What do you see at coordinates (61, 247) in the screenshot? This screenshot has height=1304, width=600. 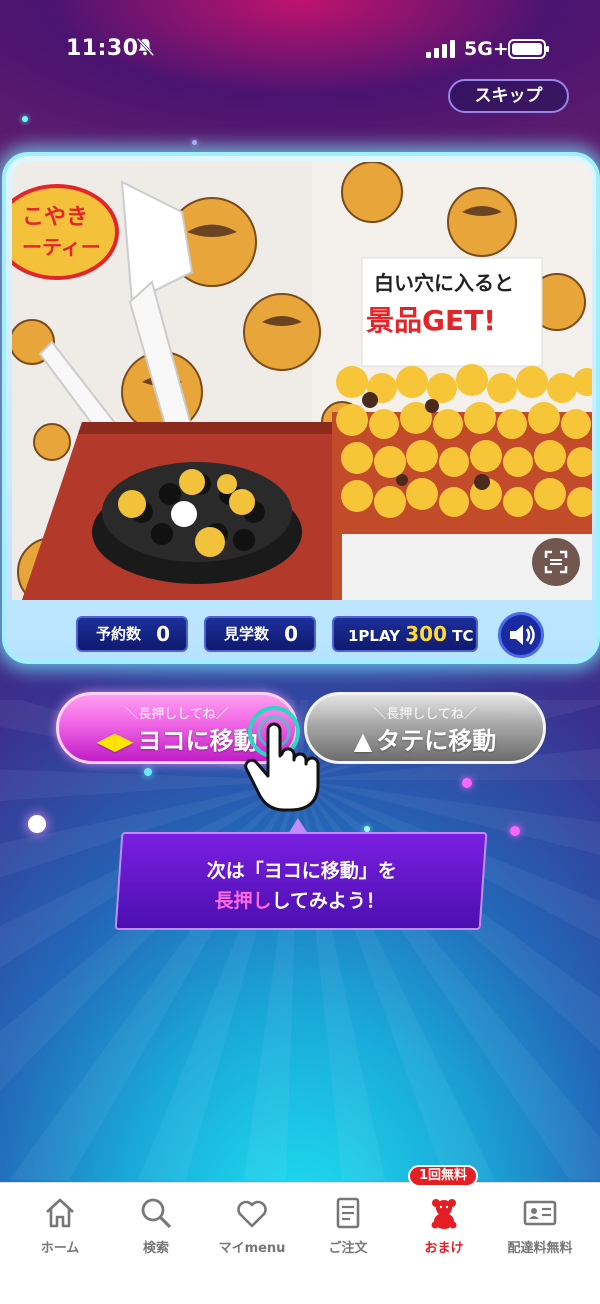 I see `banner-text-2: ーティー` at bounding box center [61, 247].